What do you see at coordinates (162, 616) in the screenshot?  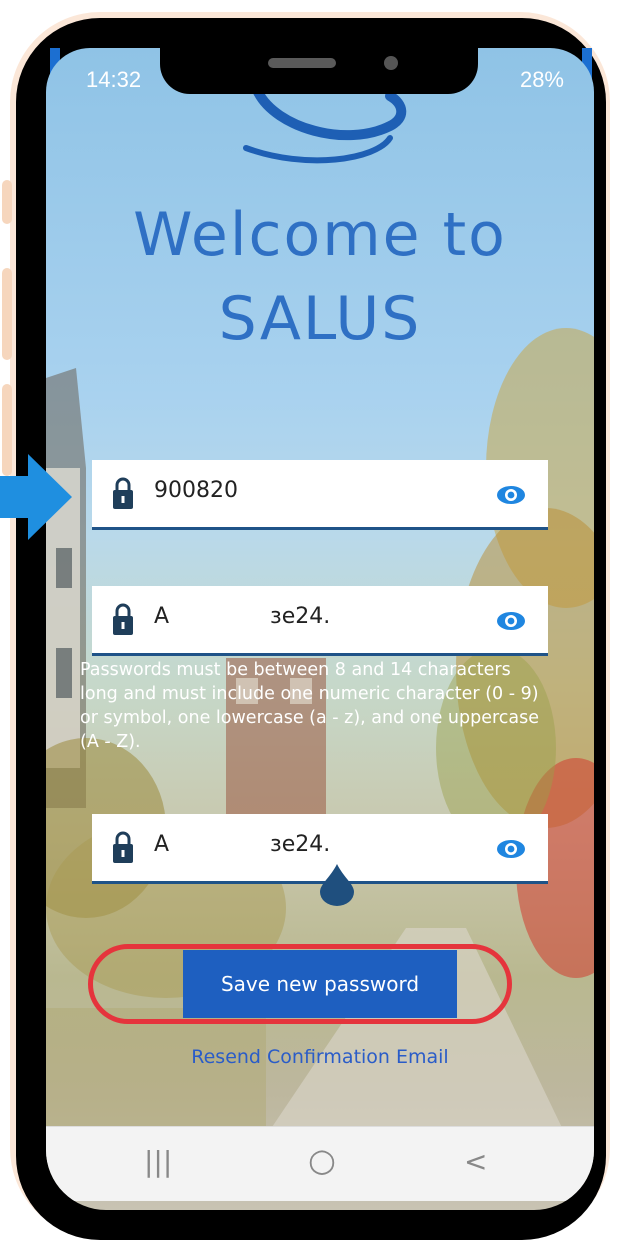 I see `new-password-value-start: A` at bounding box center [162, 616].